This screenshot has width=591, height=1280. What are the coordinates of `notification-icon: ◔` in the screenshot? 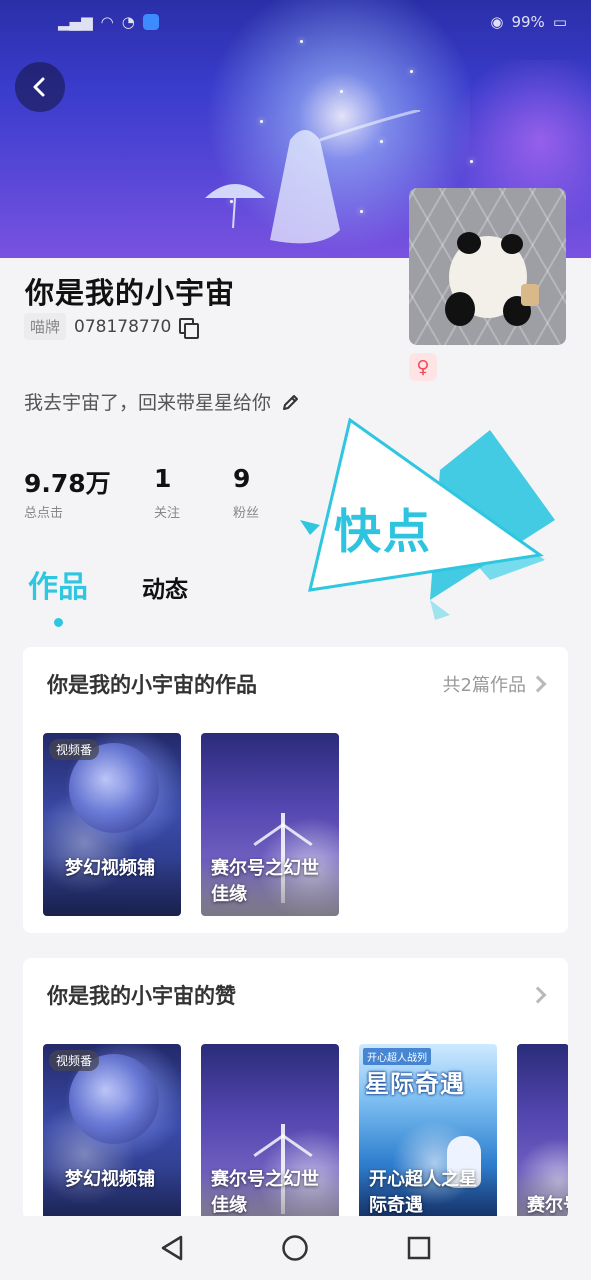 It's located at (128, 22).